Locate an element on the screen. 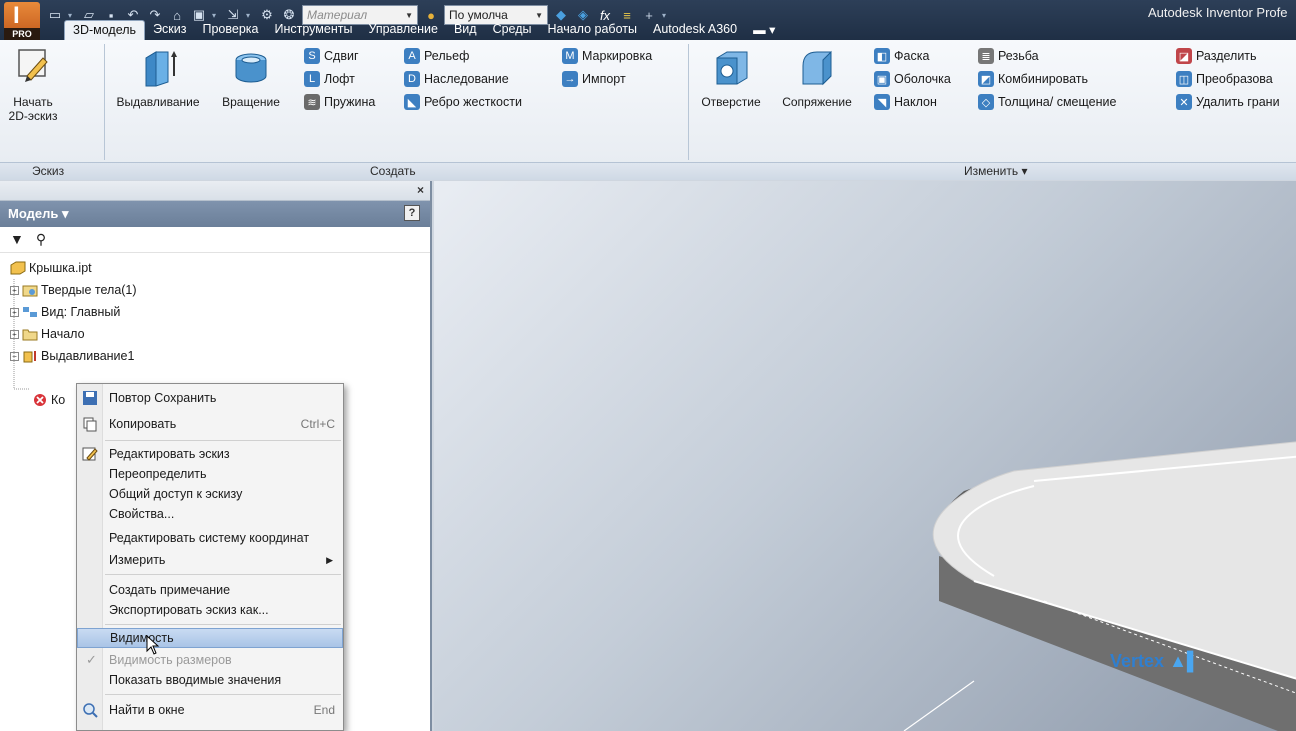 The width and height of the screenshot is (1296, 731). menu-item-edit-coordinate-system: Редактировать систему координат is located at coordinates (210, 538).